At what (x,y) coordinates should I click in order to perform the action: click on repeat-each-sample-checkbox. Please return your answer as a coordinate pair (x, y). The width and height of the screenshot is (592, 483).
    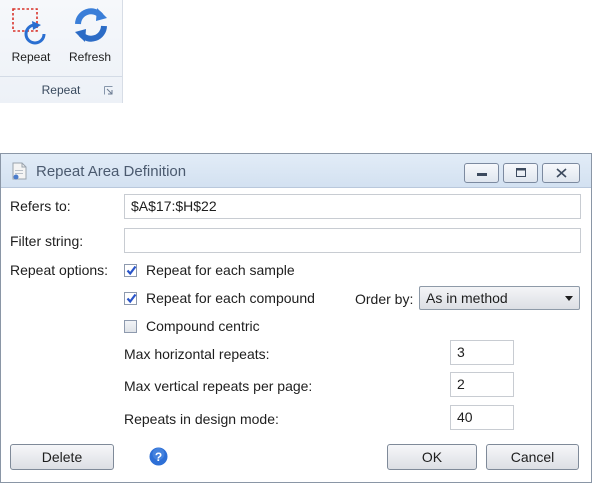
    Looking at the image, I should click on (130, 270).